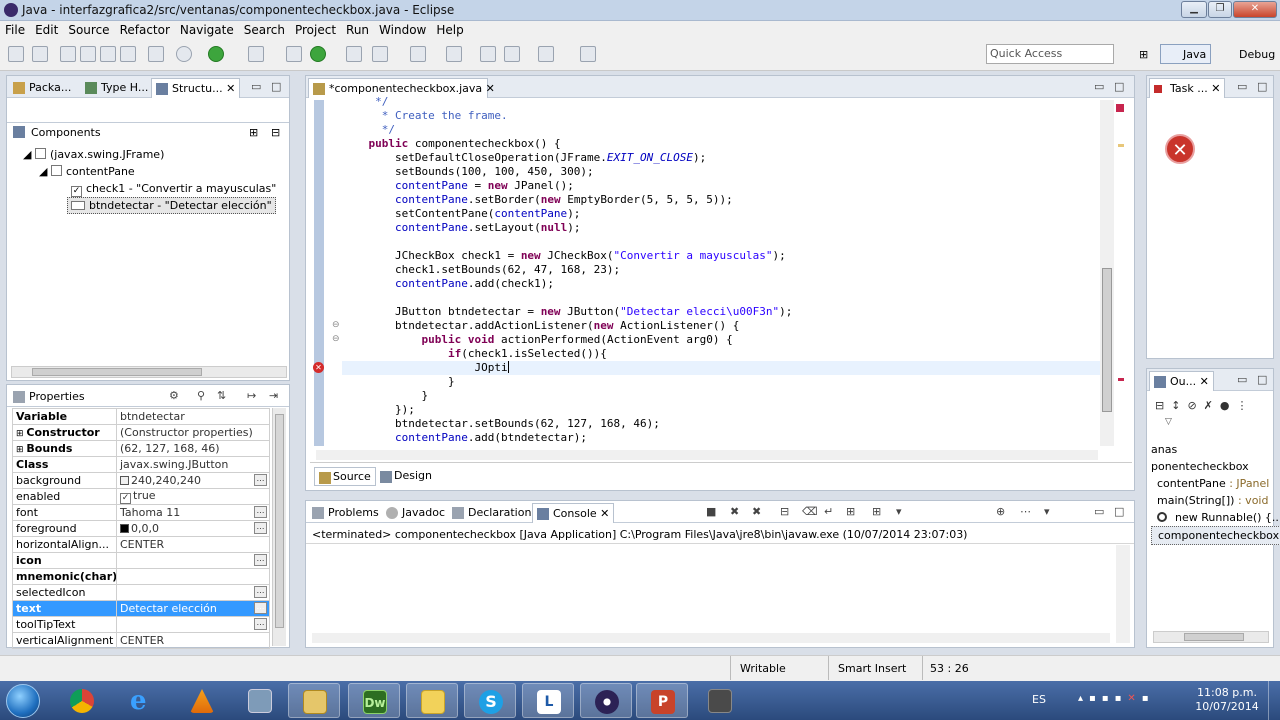  What do you see at coordinates (88, 54) in the screenshot?
I see `save-all-icon` at bounding box center [88, 54].